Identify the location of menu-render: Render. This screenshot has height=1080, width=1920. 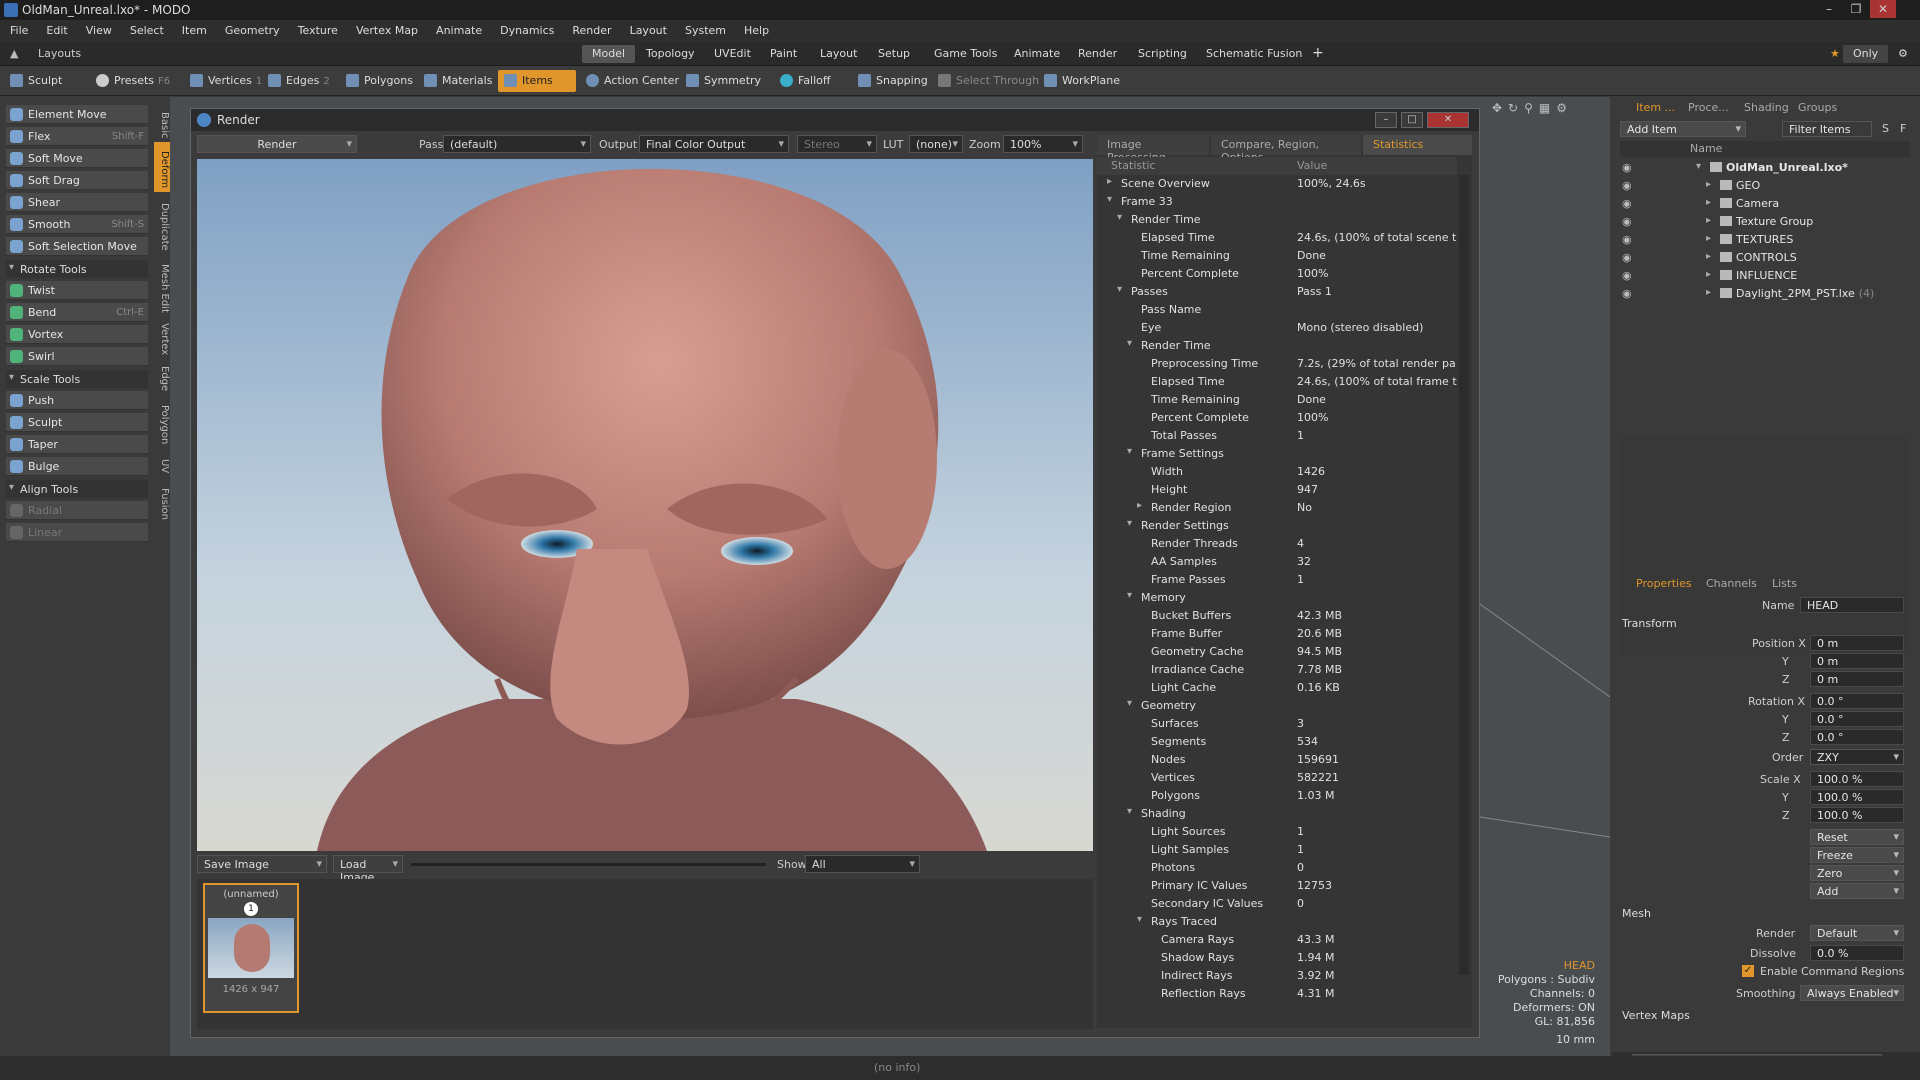
(590, 28).